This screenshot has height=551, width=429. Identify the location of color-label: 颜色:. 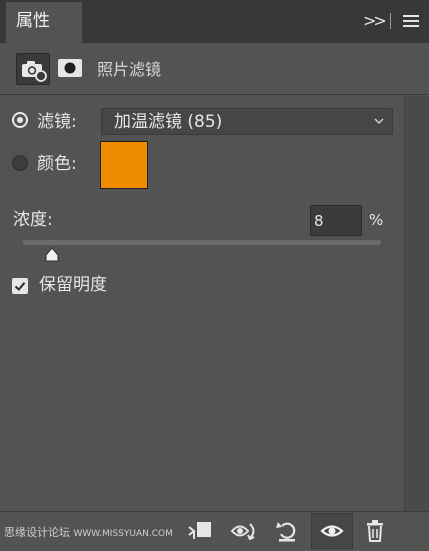
(57, 164).